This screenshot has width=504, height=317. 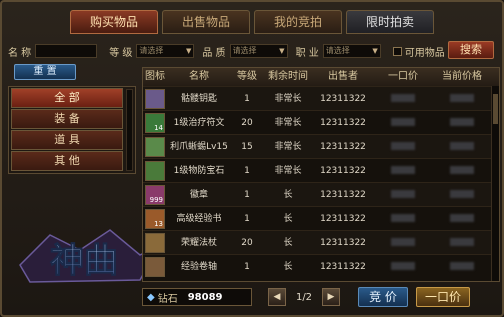 What do you see at coordinates (321, 266) in the screenshot?
I see `table-row: 经验卷轴 1 长 12311322` at bounding box center [321, 266].